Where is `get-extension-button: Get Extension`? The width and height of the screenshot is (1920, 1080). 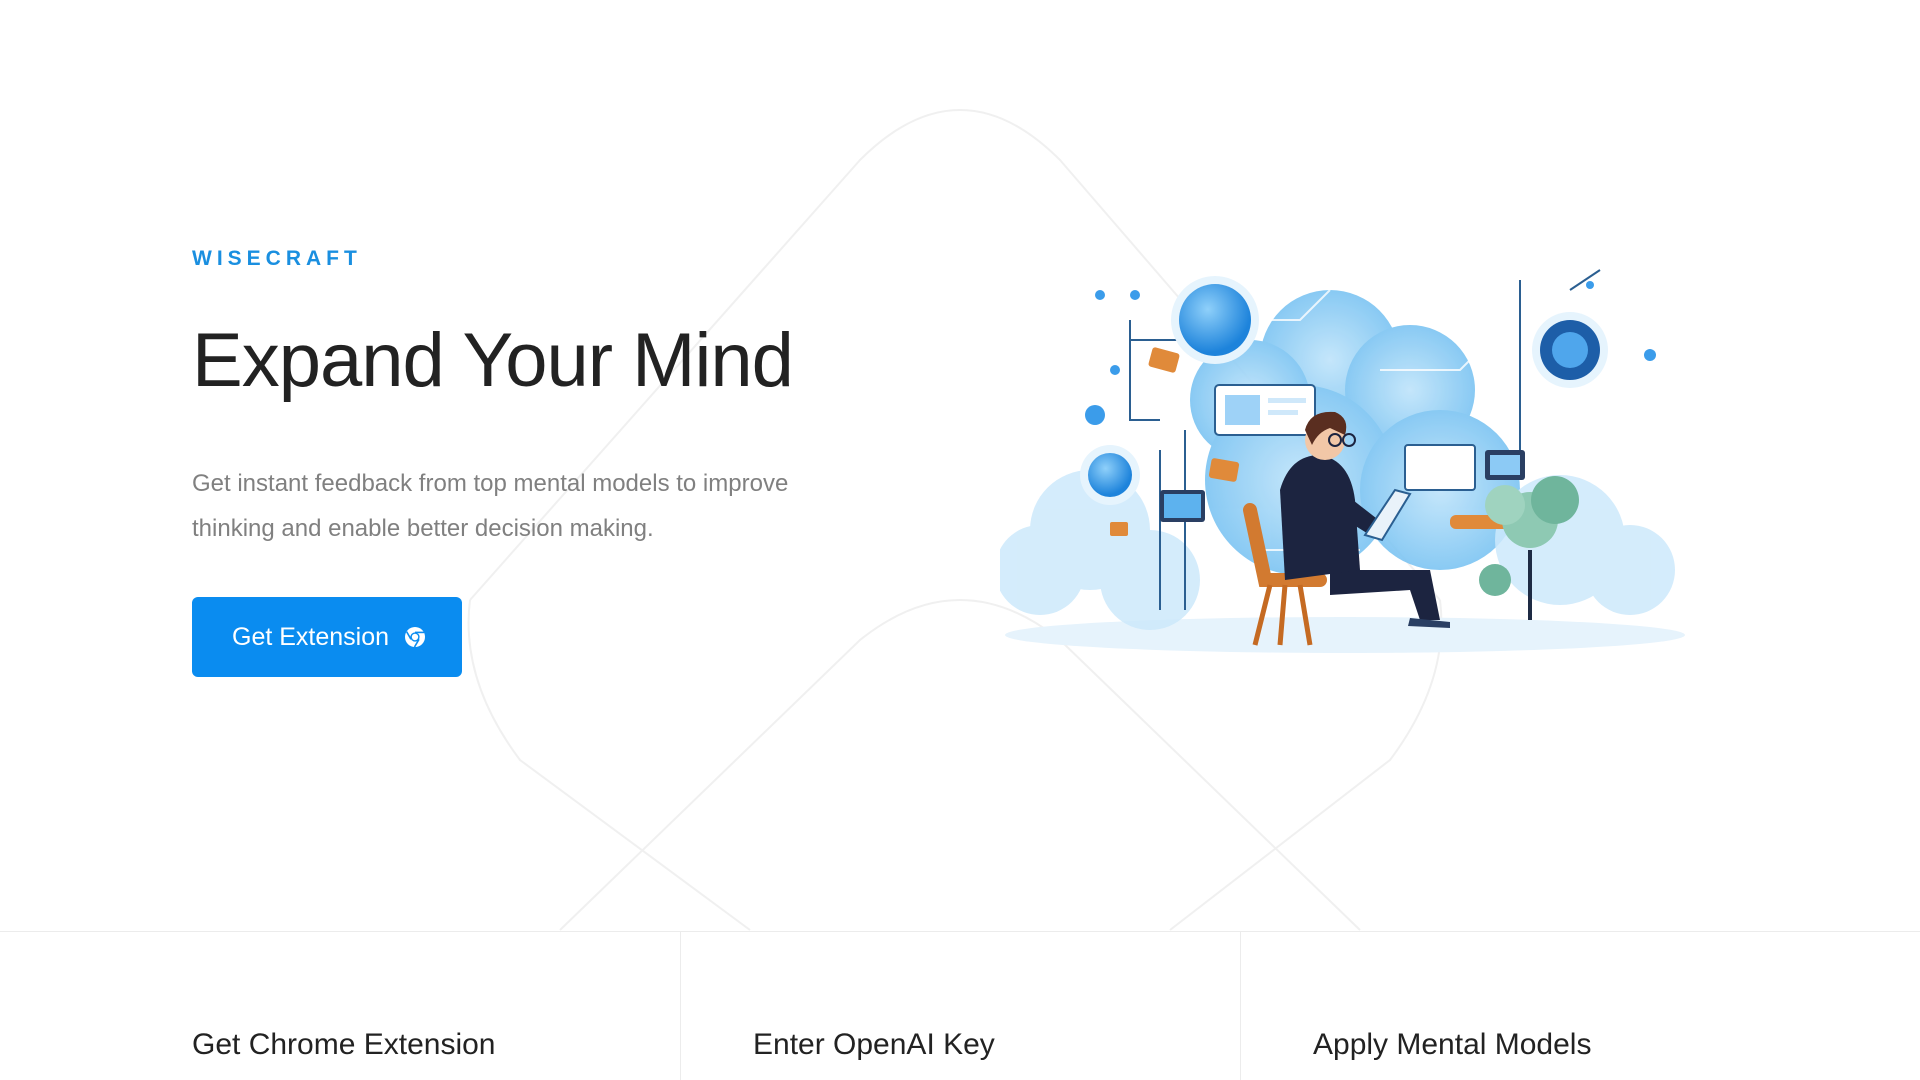
get-extension-button: Get Extension is located at coordinates (327, 637).